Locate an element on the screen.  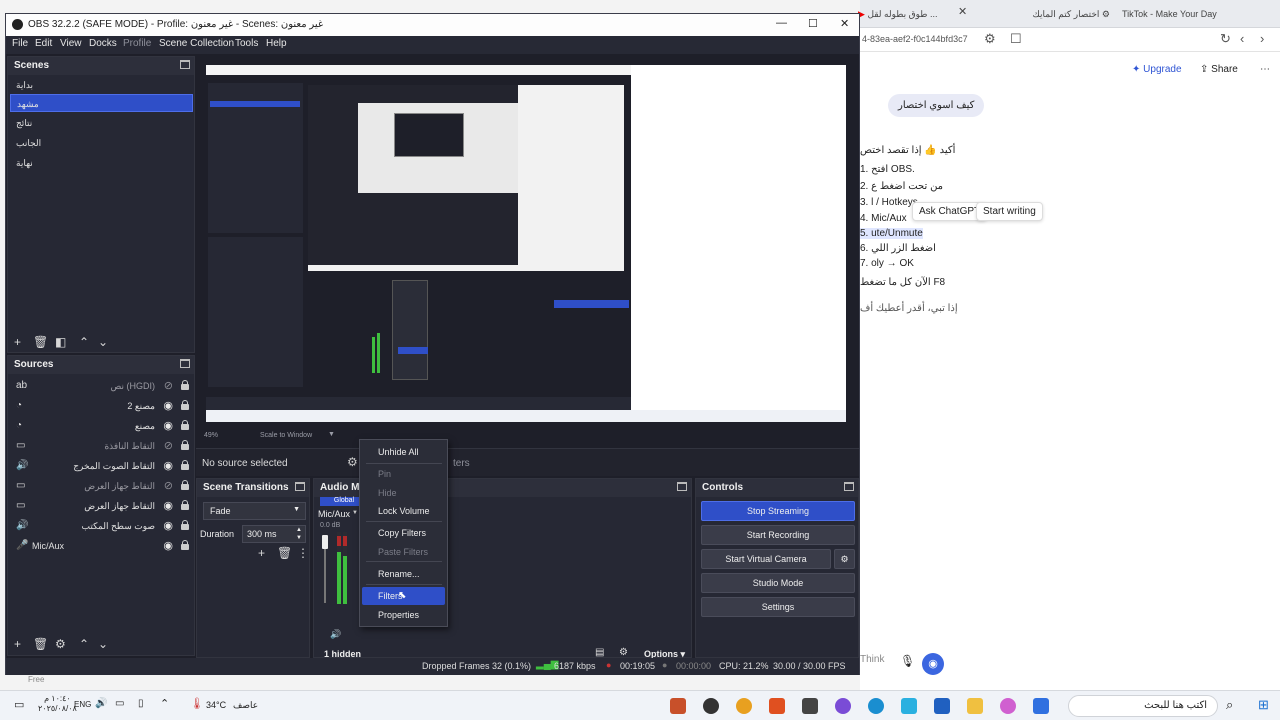
obs-taskbar-icon is located at coordinates (711, 706).